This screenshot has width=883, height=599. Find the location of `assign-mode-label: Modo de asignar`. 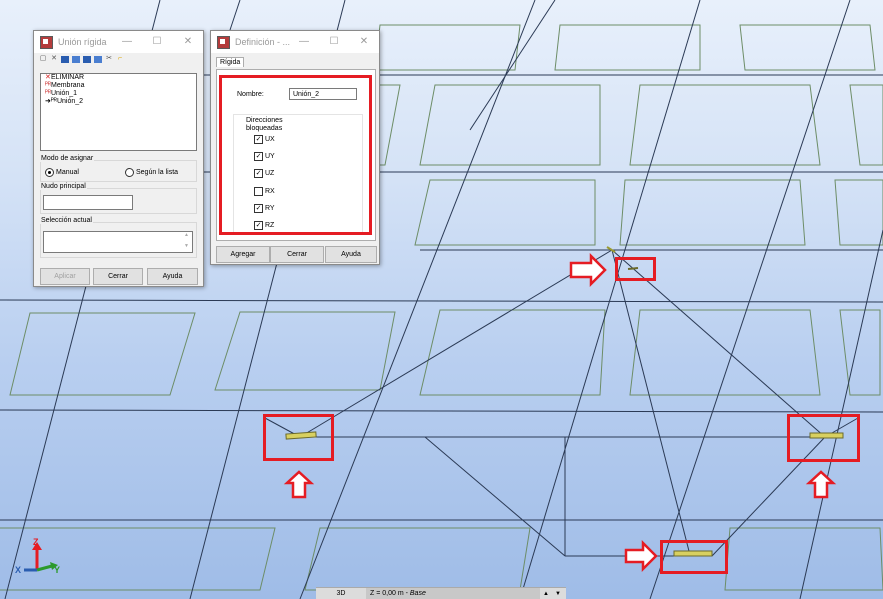

assign-mode-label: Modo de asignar is located at coordinates (67, 158).